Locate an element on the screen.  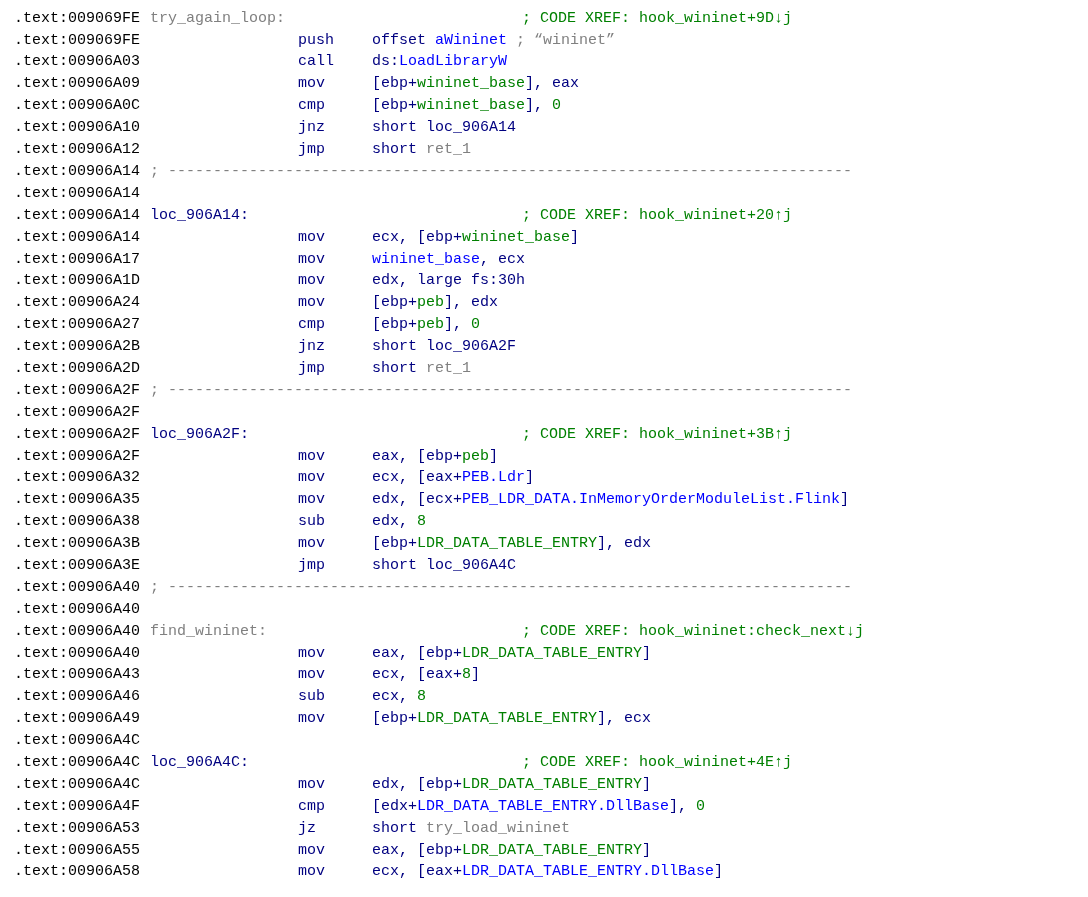
mnemonic: call is located at coordinates (316, 62).